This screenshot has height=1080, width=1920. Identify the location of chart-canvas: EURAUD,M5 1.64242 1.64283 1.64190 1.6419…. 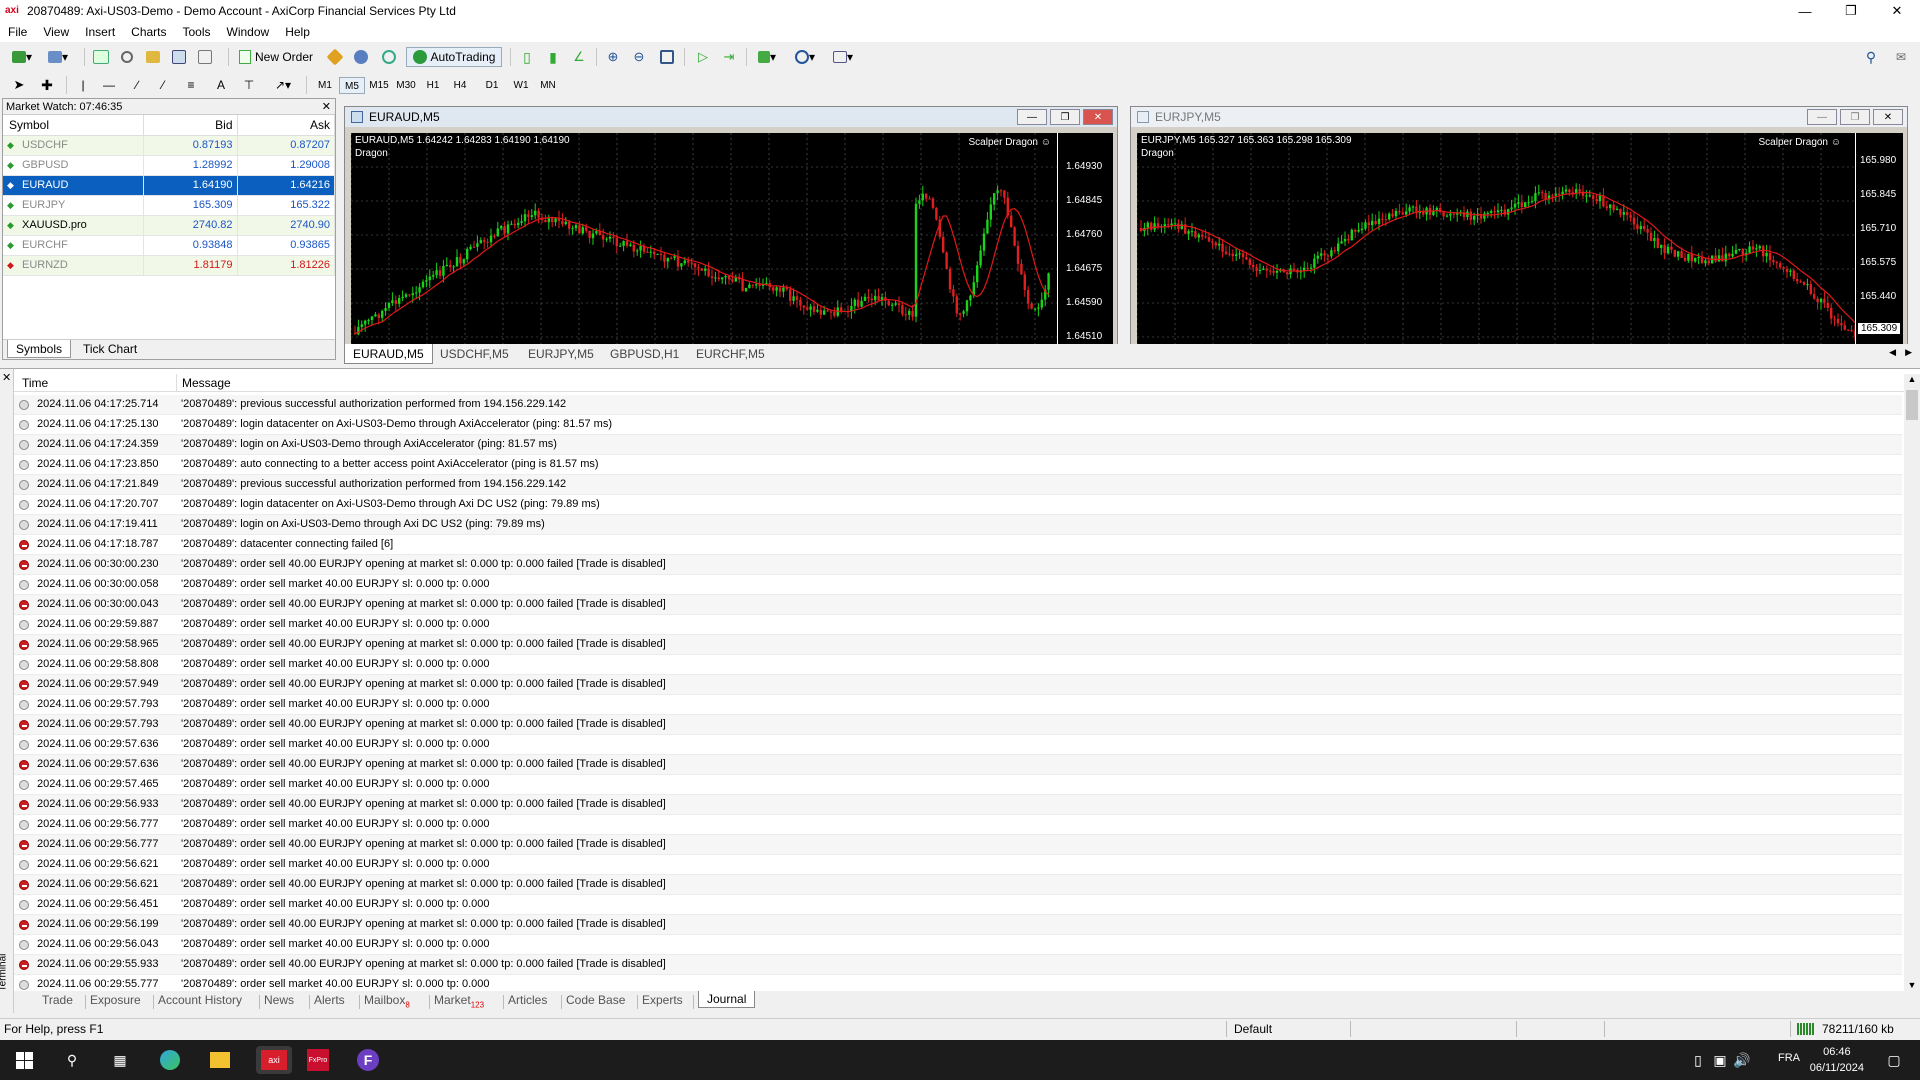
(732, 239).